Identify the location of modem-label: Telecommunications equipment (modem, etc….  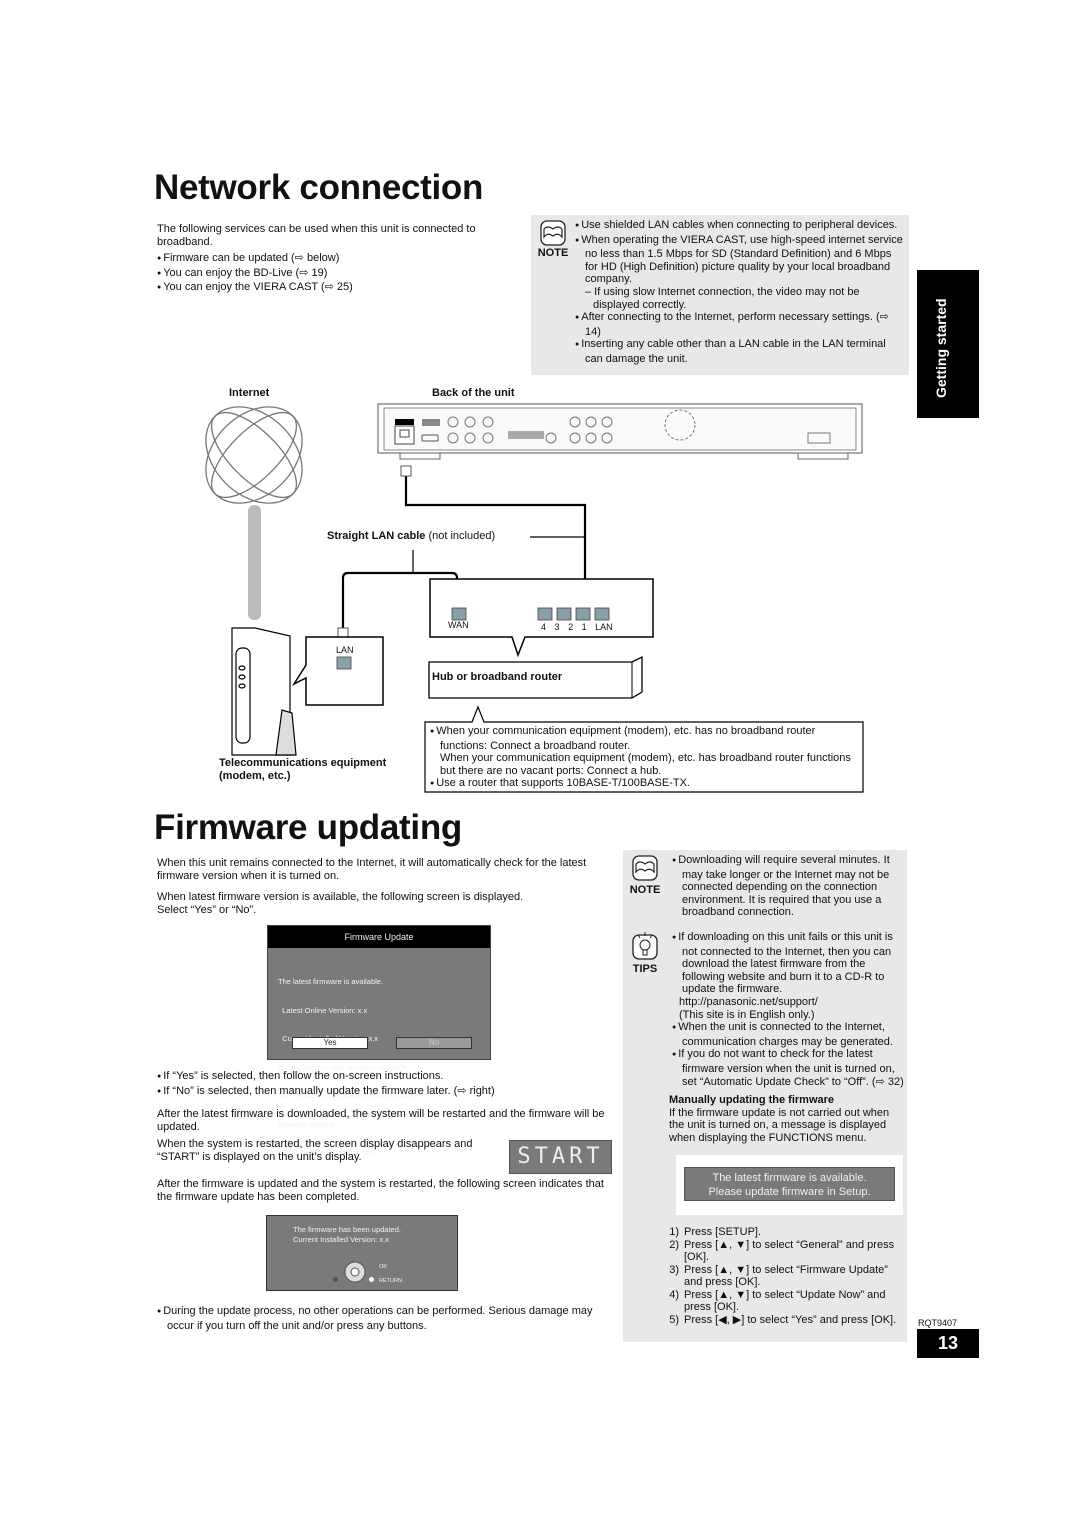
(303, 769).